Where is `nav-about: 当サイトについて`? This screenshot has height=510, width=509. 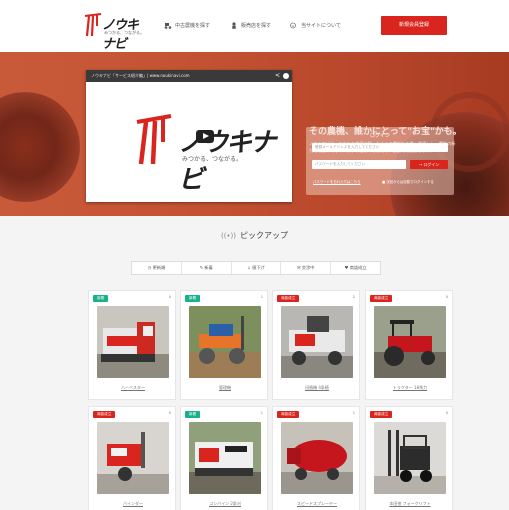
nav-about: 当サイトについて is located at coordinates (315, 25).